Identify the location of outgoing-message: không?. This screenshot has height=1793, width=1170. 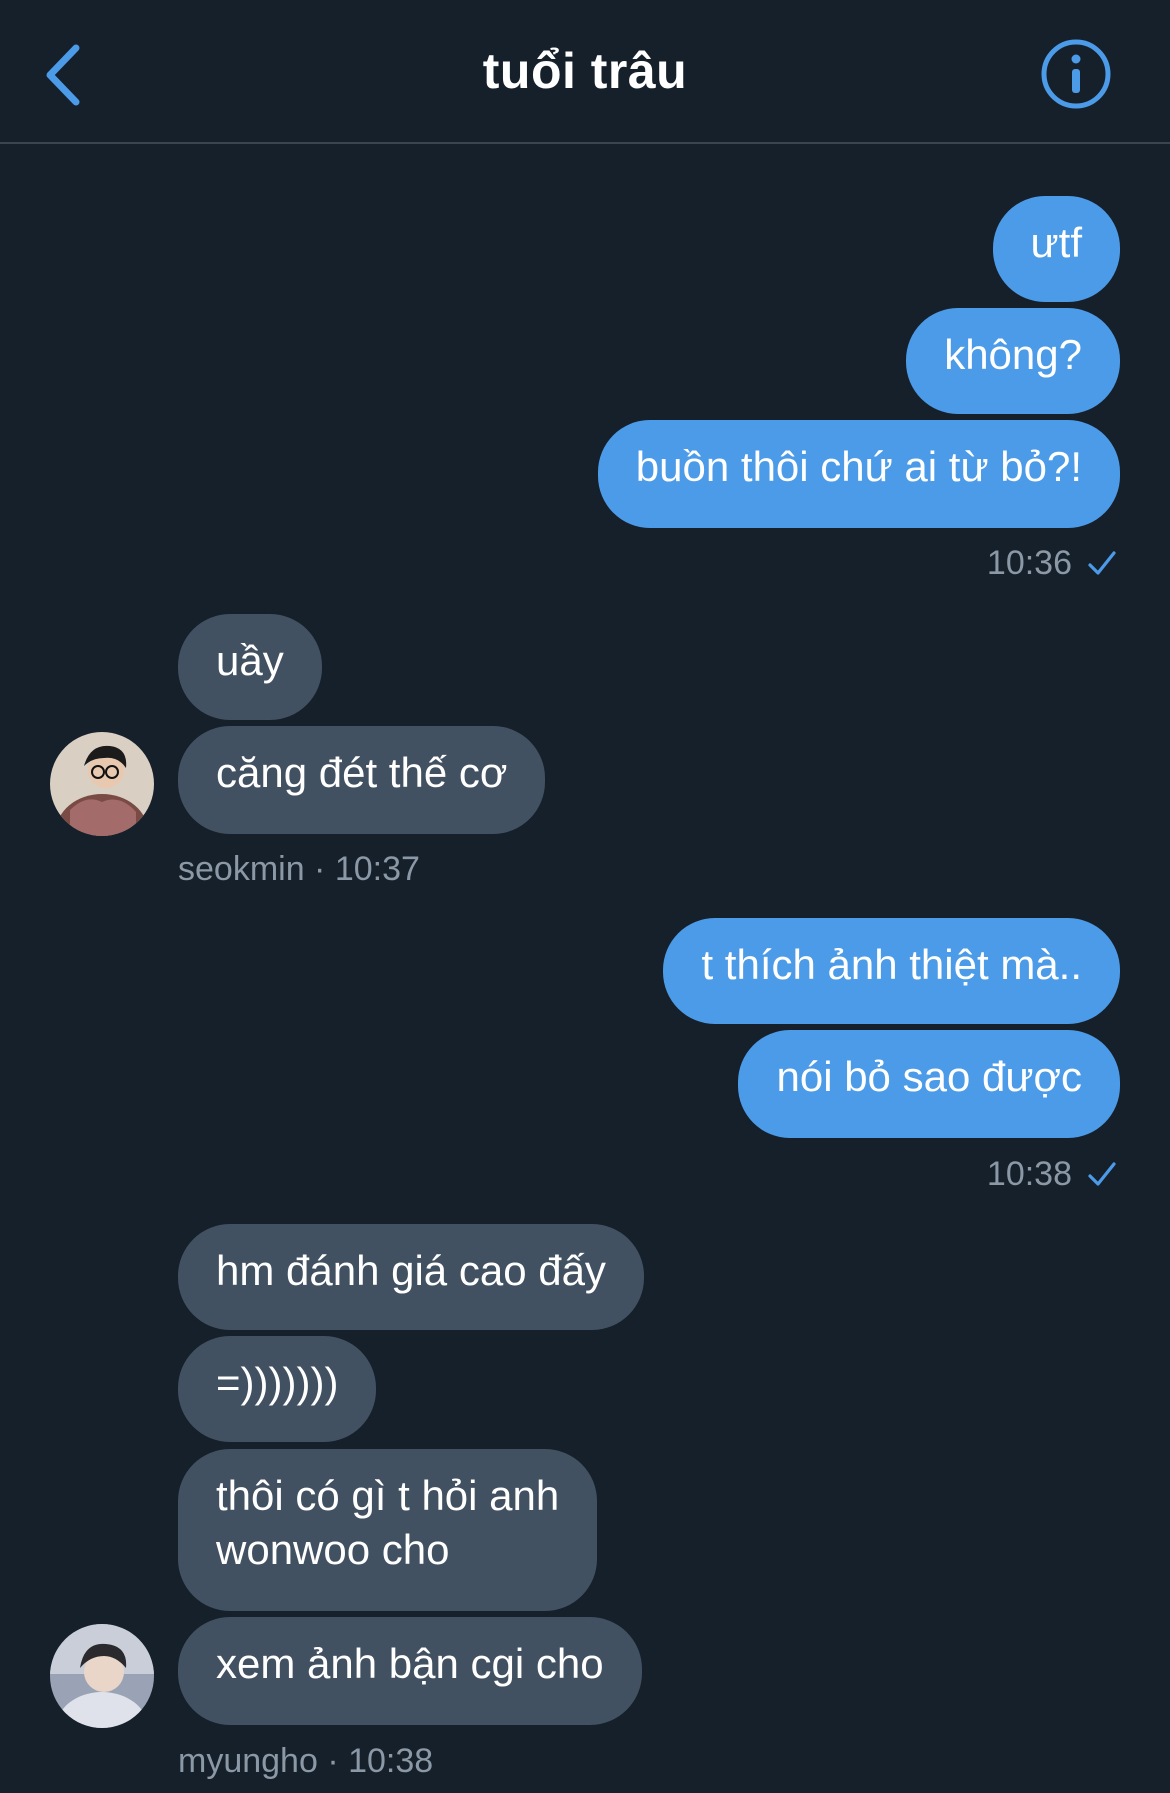
(1013, 361).